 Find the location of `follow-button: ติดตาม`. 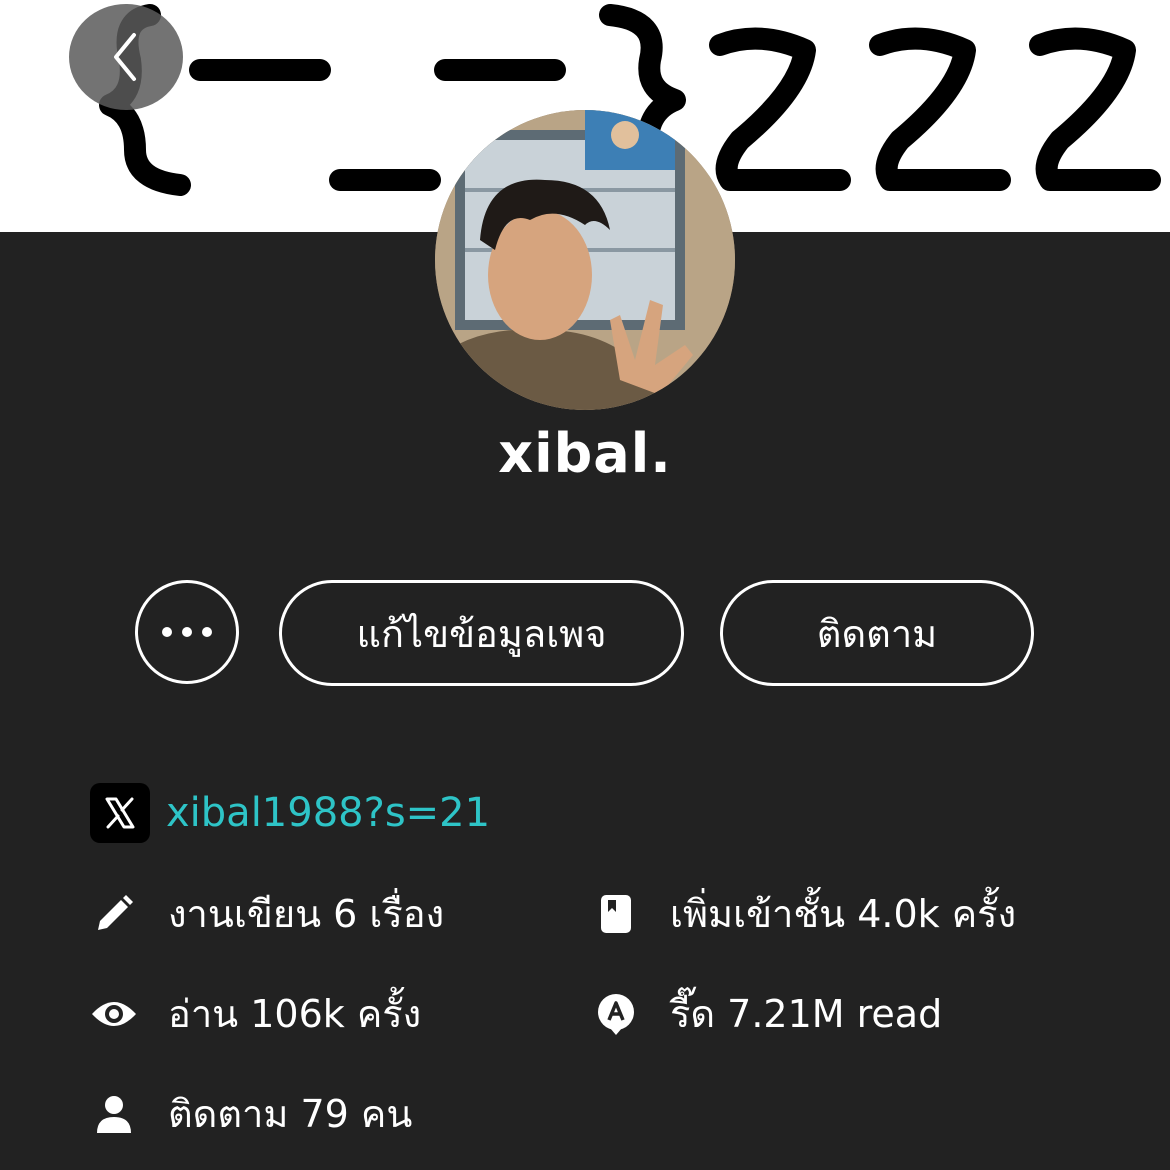

follow-button: ติดตาม is located at coordinates (877, 633).